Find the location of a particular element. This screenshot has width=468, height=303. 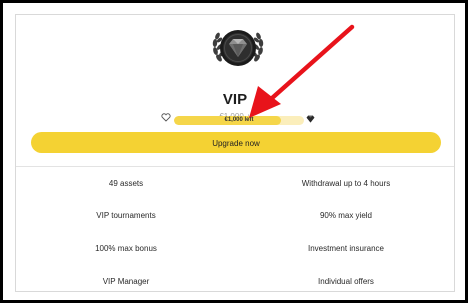

feature-item: Individual offers is located at coordinates (346, 281).